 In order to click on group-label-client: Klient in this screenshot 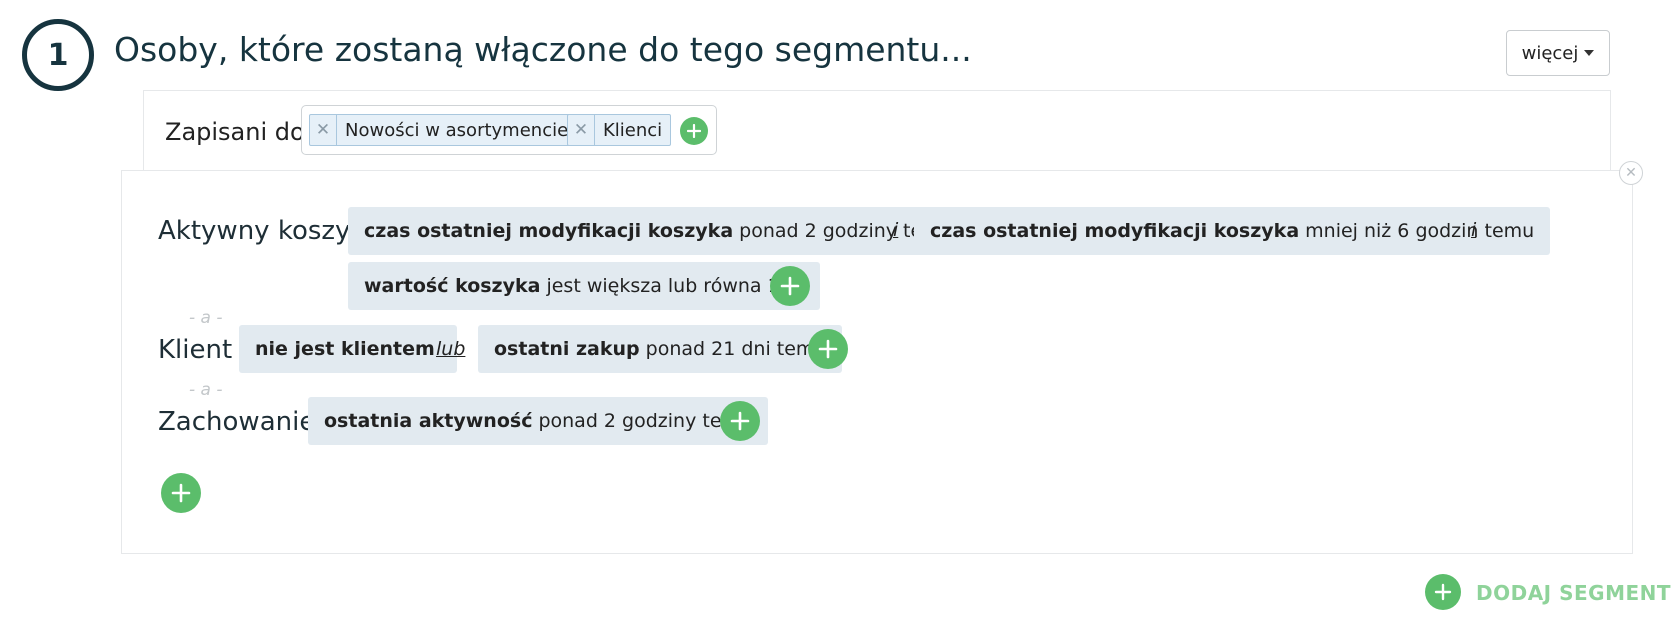, I will do `click(195, 350)`.